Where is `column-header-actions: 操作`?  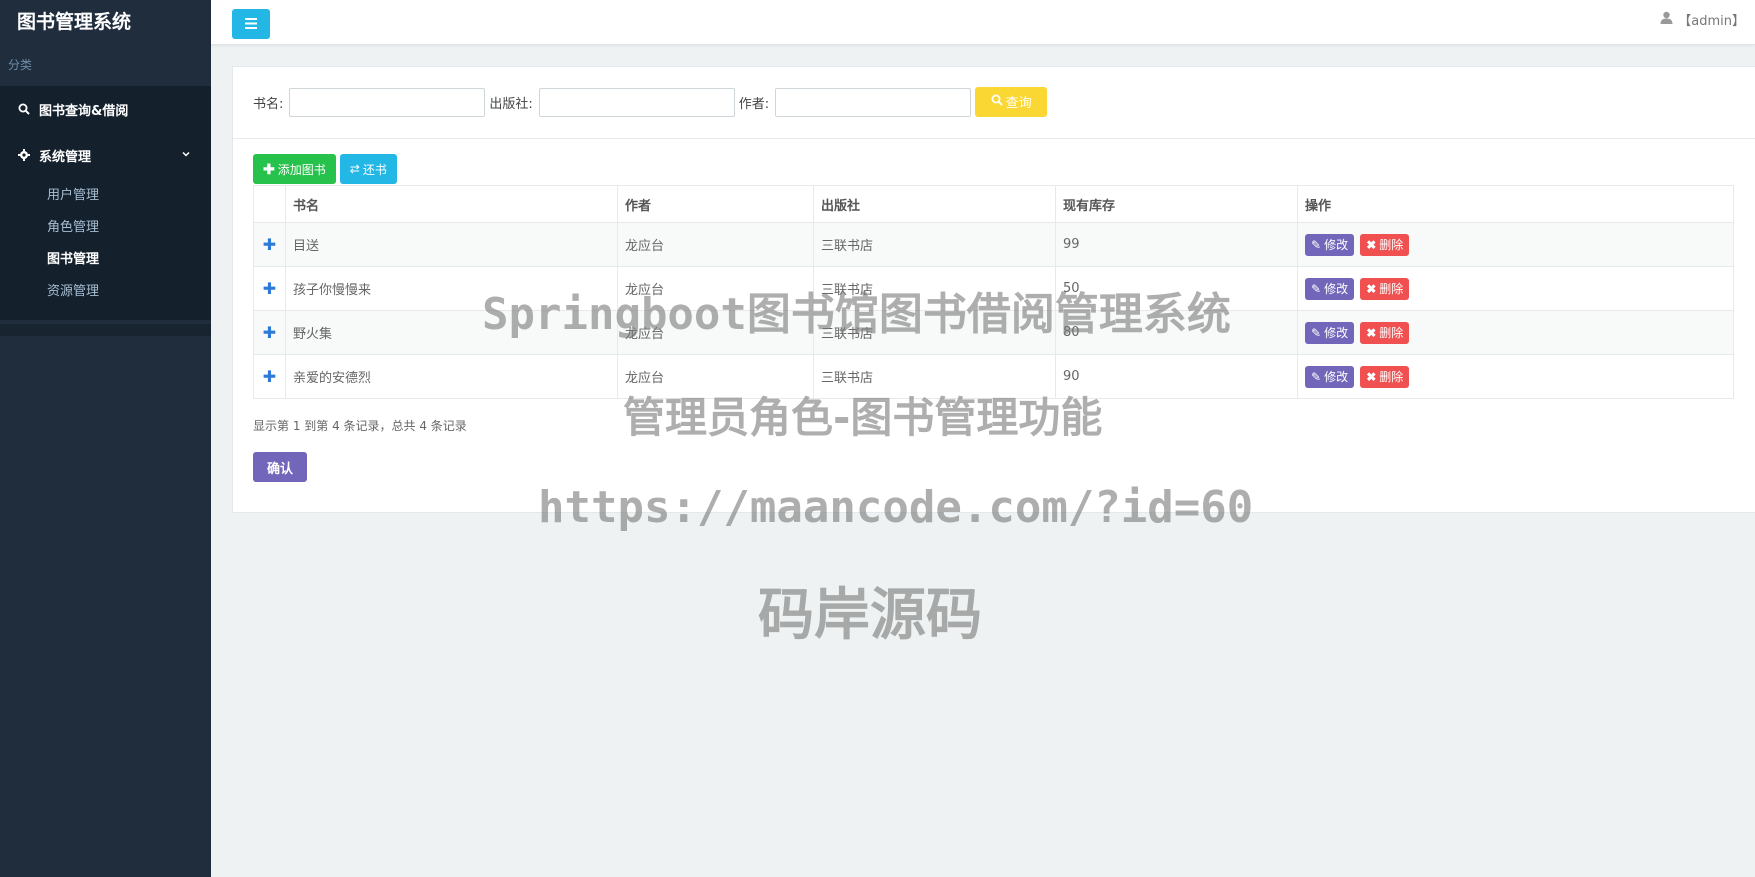
column-header-actions: 操作 is located at coordinates (1515, 204).